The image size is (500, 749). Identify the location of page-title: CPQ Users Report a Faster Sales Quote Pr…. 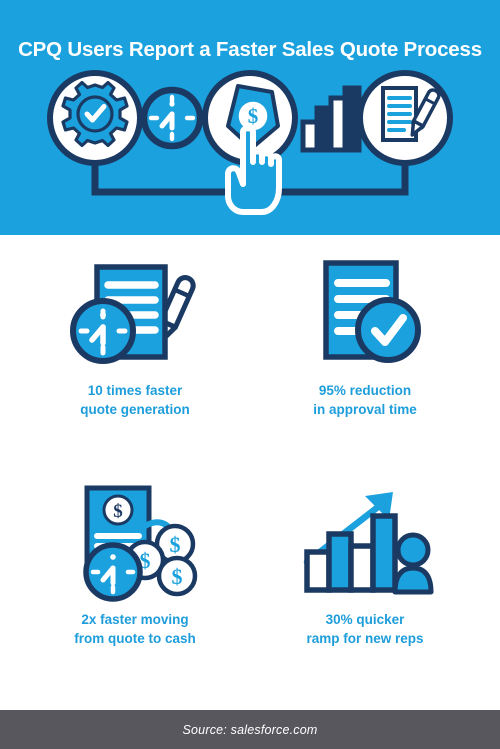
(250, 49).